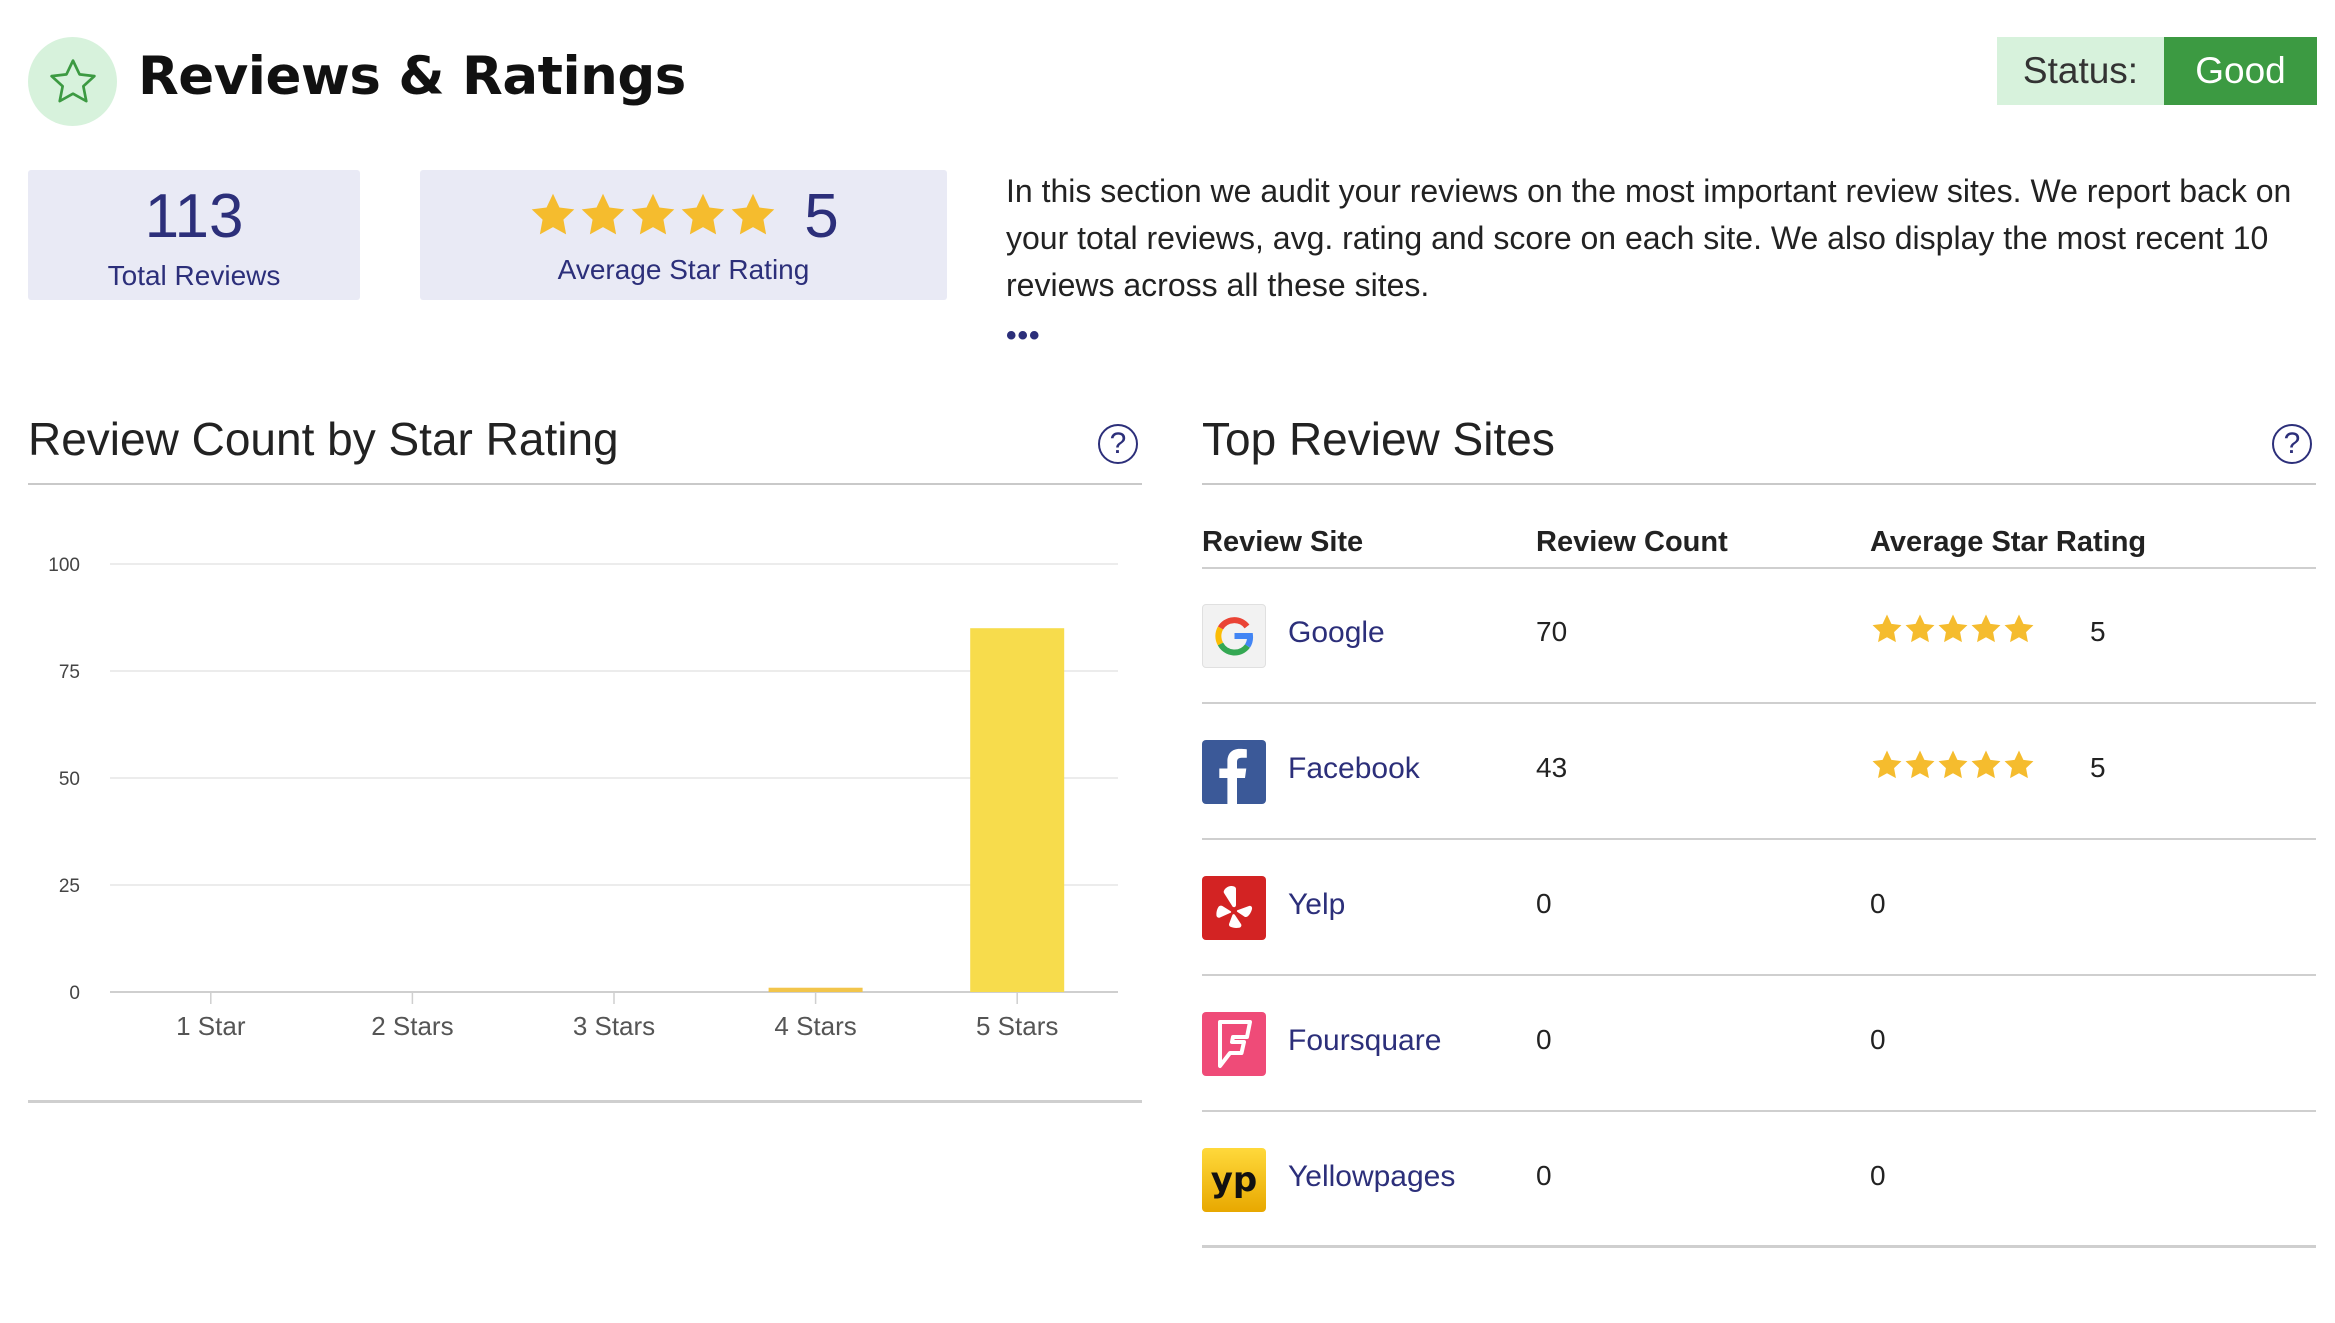 The width and height of the screenshot is (2335, 1323). I want to click on x-tick-label: 5 Stars, so click(1017, 1026).